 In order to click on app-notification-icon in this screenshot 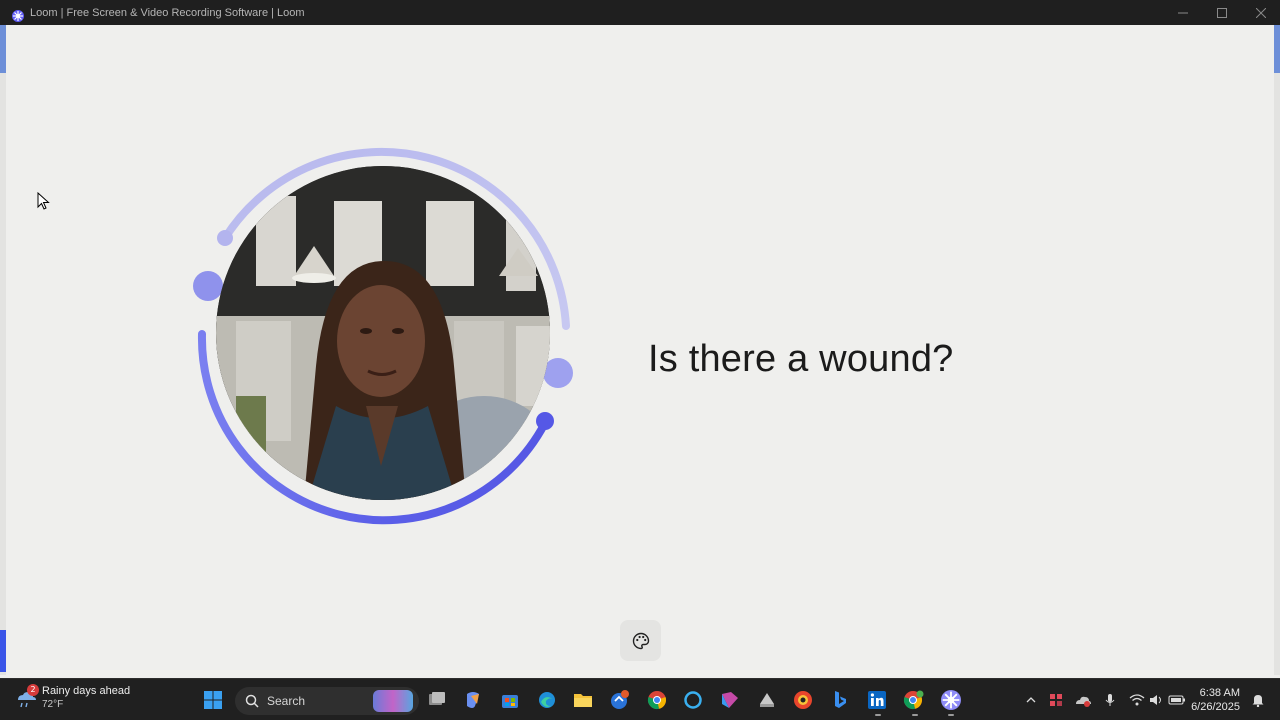, I will do `click(620, 700)`.